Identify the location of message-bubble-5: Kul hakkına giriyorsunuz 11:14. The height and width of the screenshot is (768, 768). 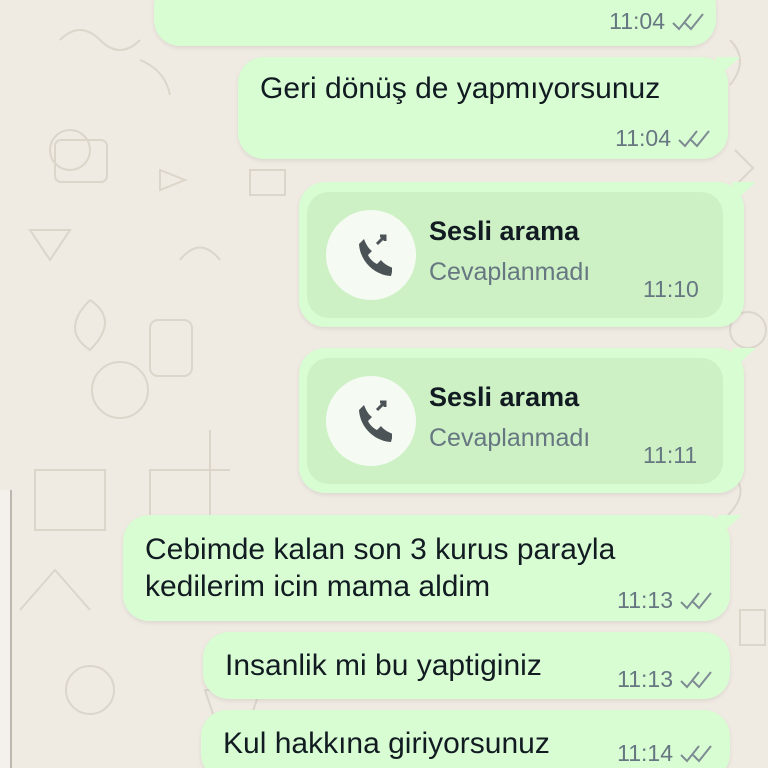
(465, 739).